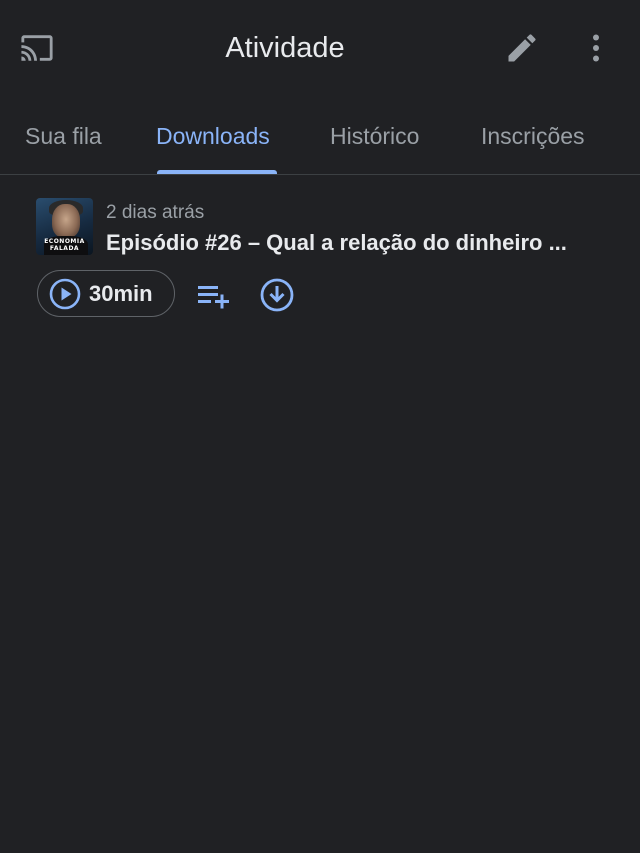 Image resolution: width=640 pixels, height=853 pixels. I want to click on edit-pencil-icon, so click(522, 48).